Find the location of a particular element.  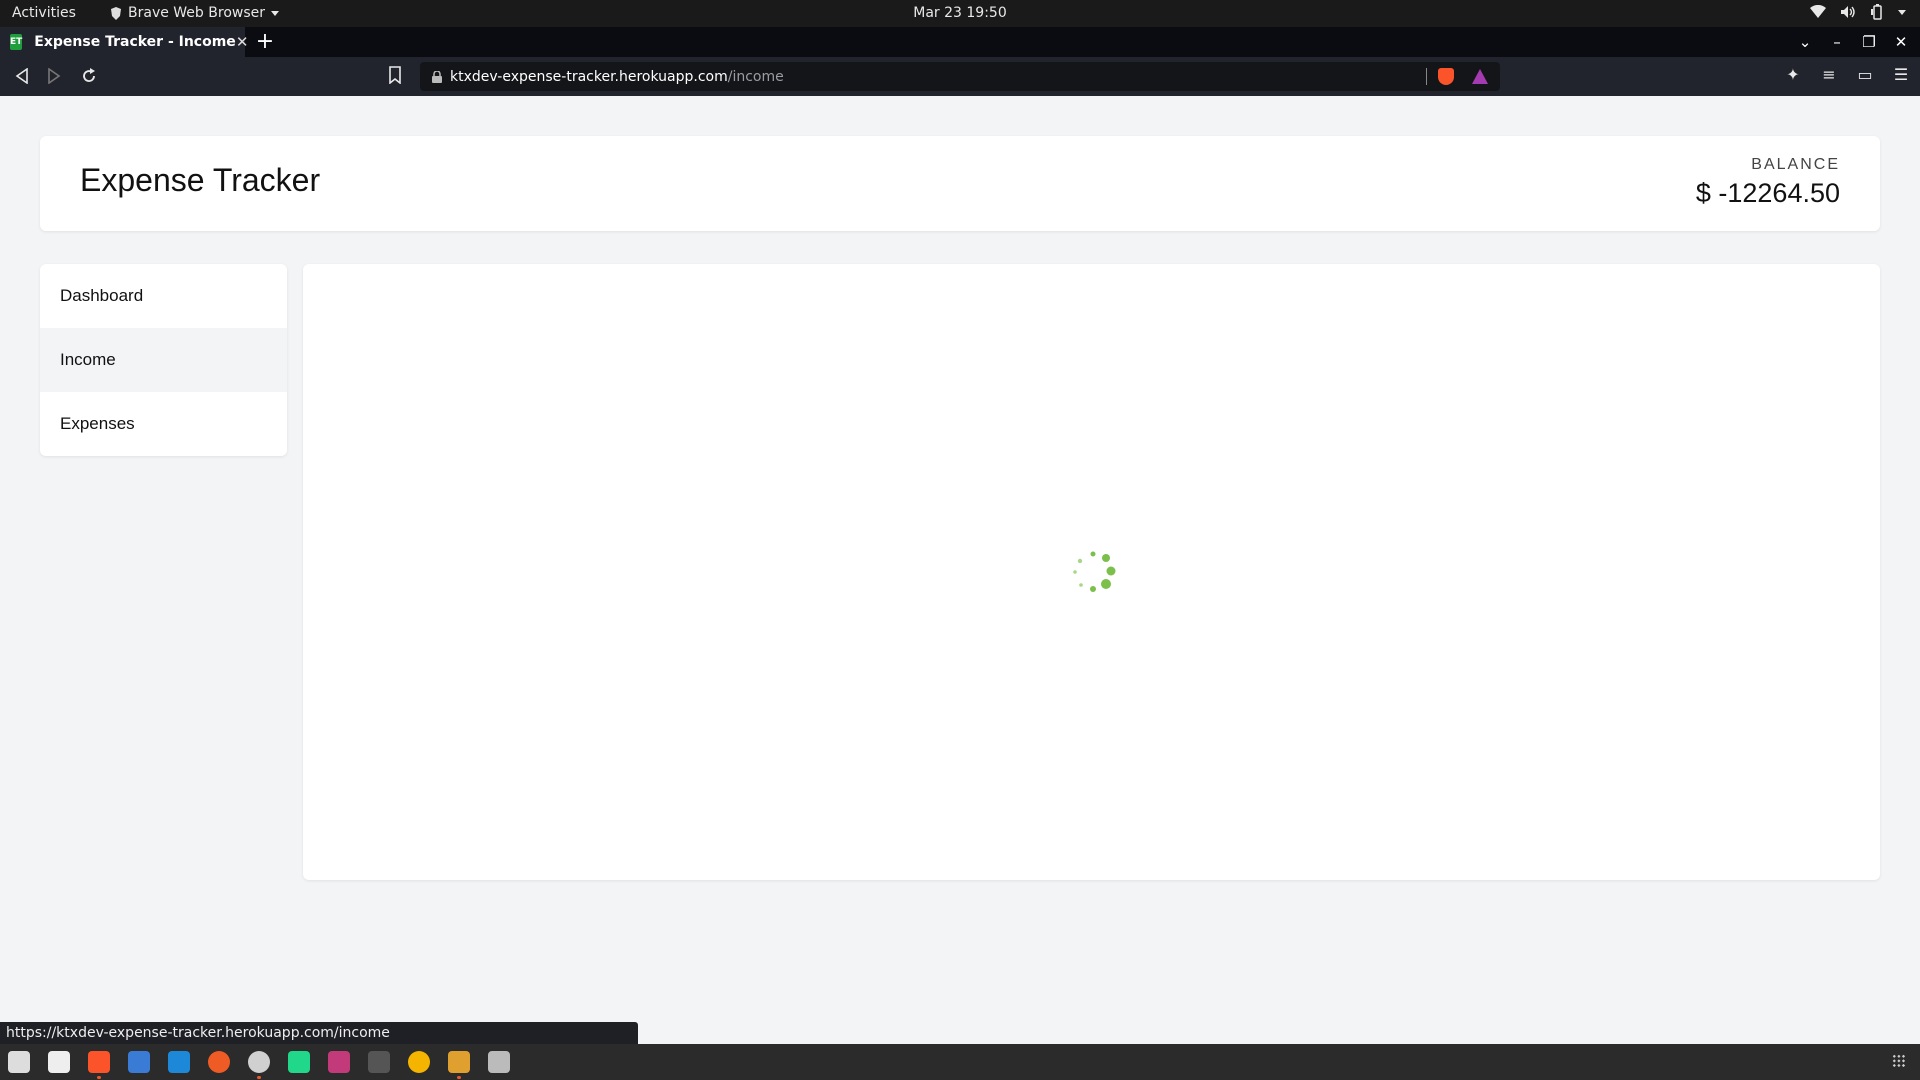

system-menu-chevron-icon is located at coordinates (1902, 12).